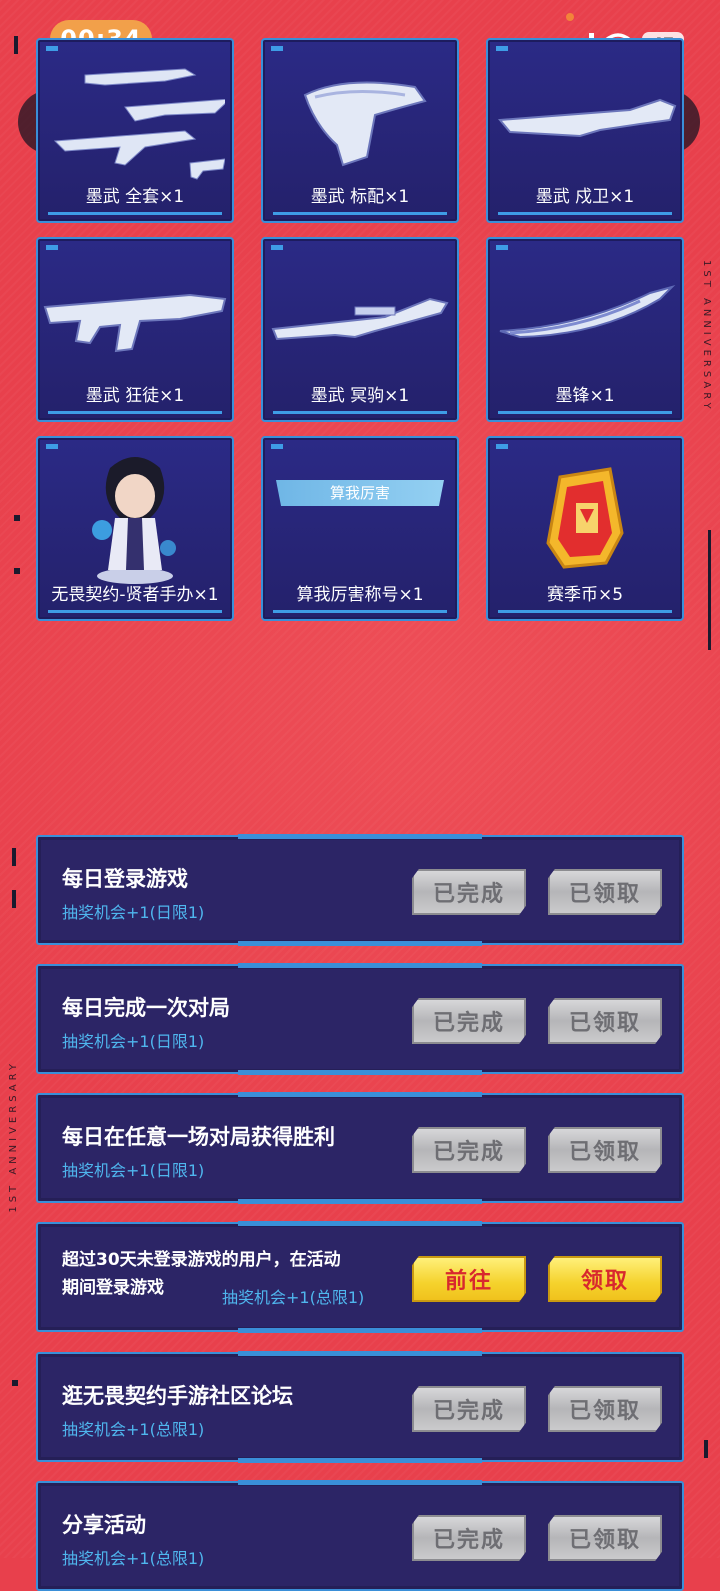 This screenshot has width=720, height=1591. Describe the element at coordinates (360, 890) in the screenshot. I see `task-row: 每日登录游戏 抽奖机会+1(日限1) 已完成 已领取` at that location.